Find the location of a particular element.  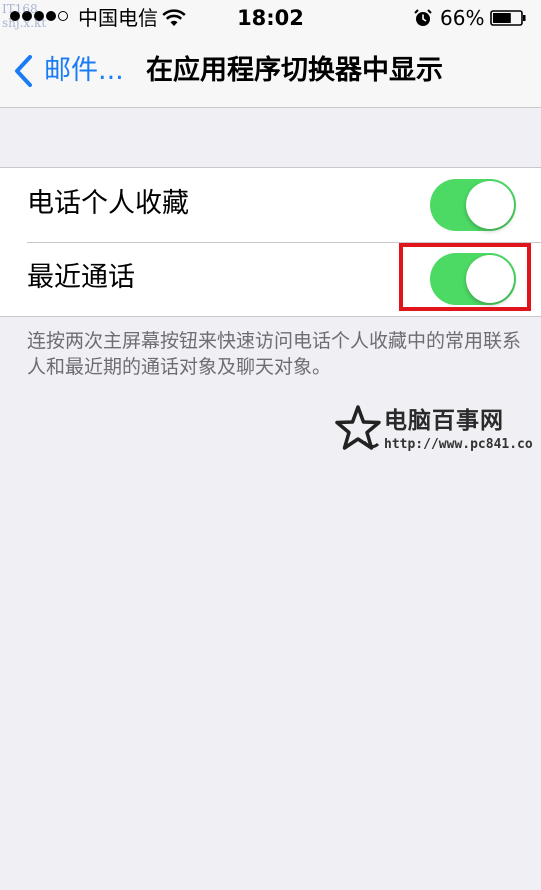

settings-row-favorites: 电话个人收藏 is located at coordinates (270, 205).